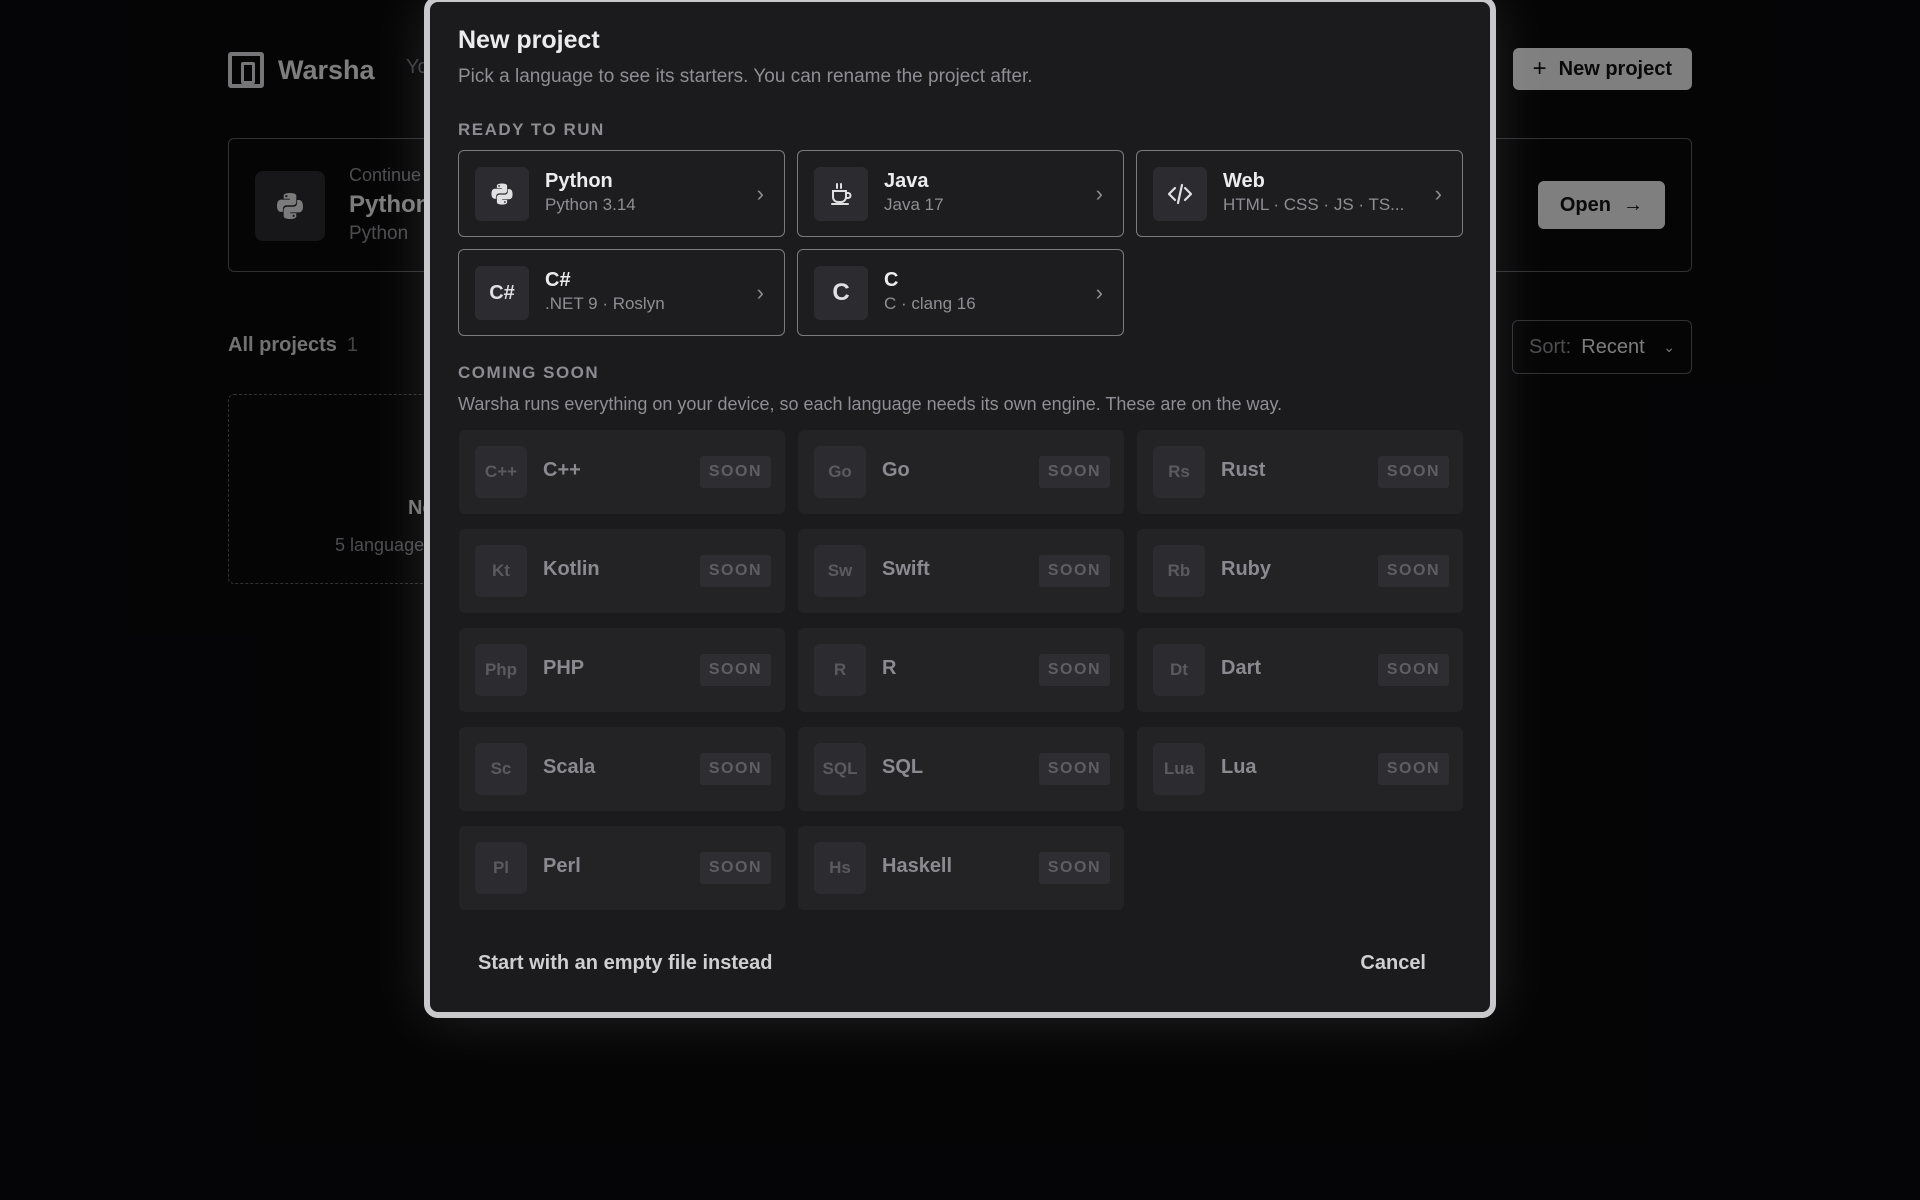 The image size is (1920, 1200). What do you see at coordinates (840, 571) in the screenshot?
I see `language-abbr-icon: Sw` at bounding box center [840, 571].